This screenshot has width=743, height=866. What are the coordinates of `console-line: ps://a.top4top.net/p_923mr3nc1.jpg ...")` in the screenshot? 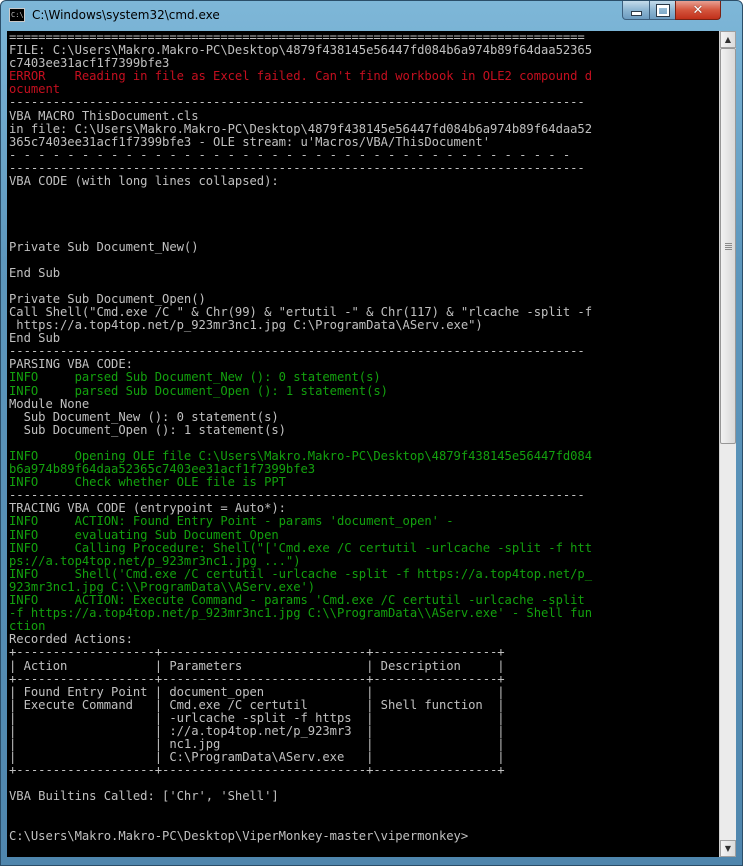 It's located at (155, 560).